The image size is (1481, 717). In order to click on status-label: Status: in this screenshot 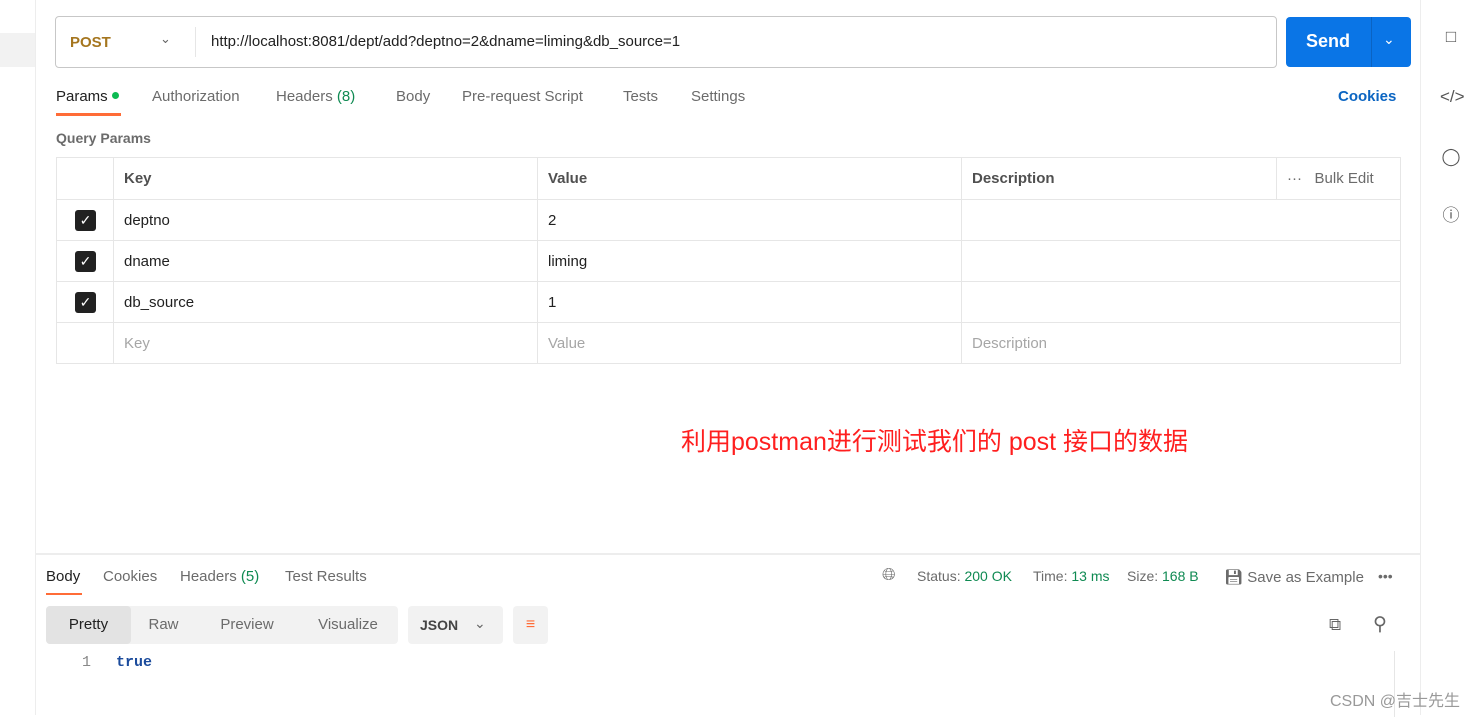, I will do `click(939, 576)`.